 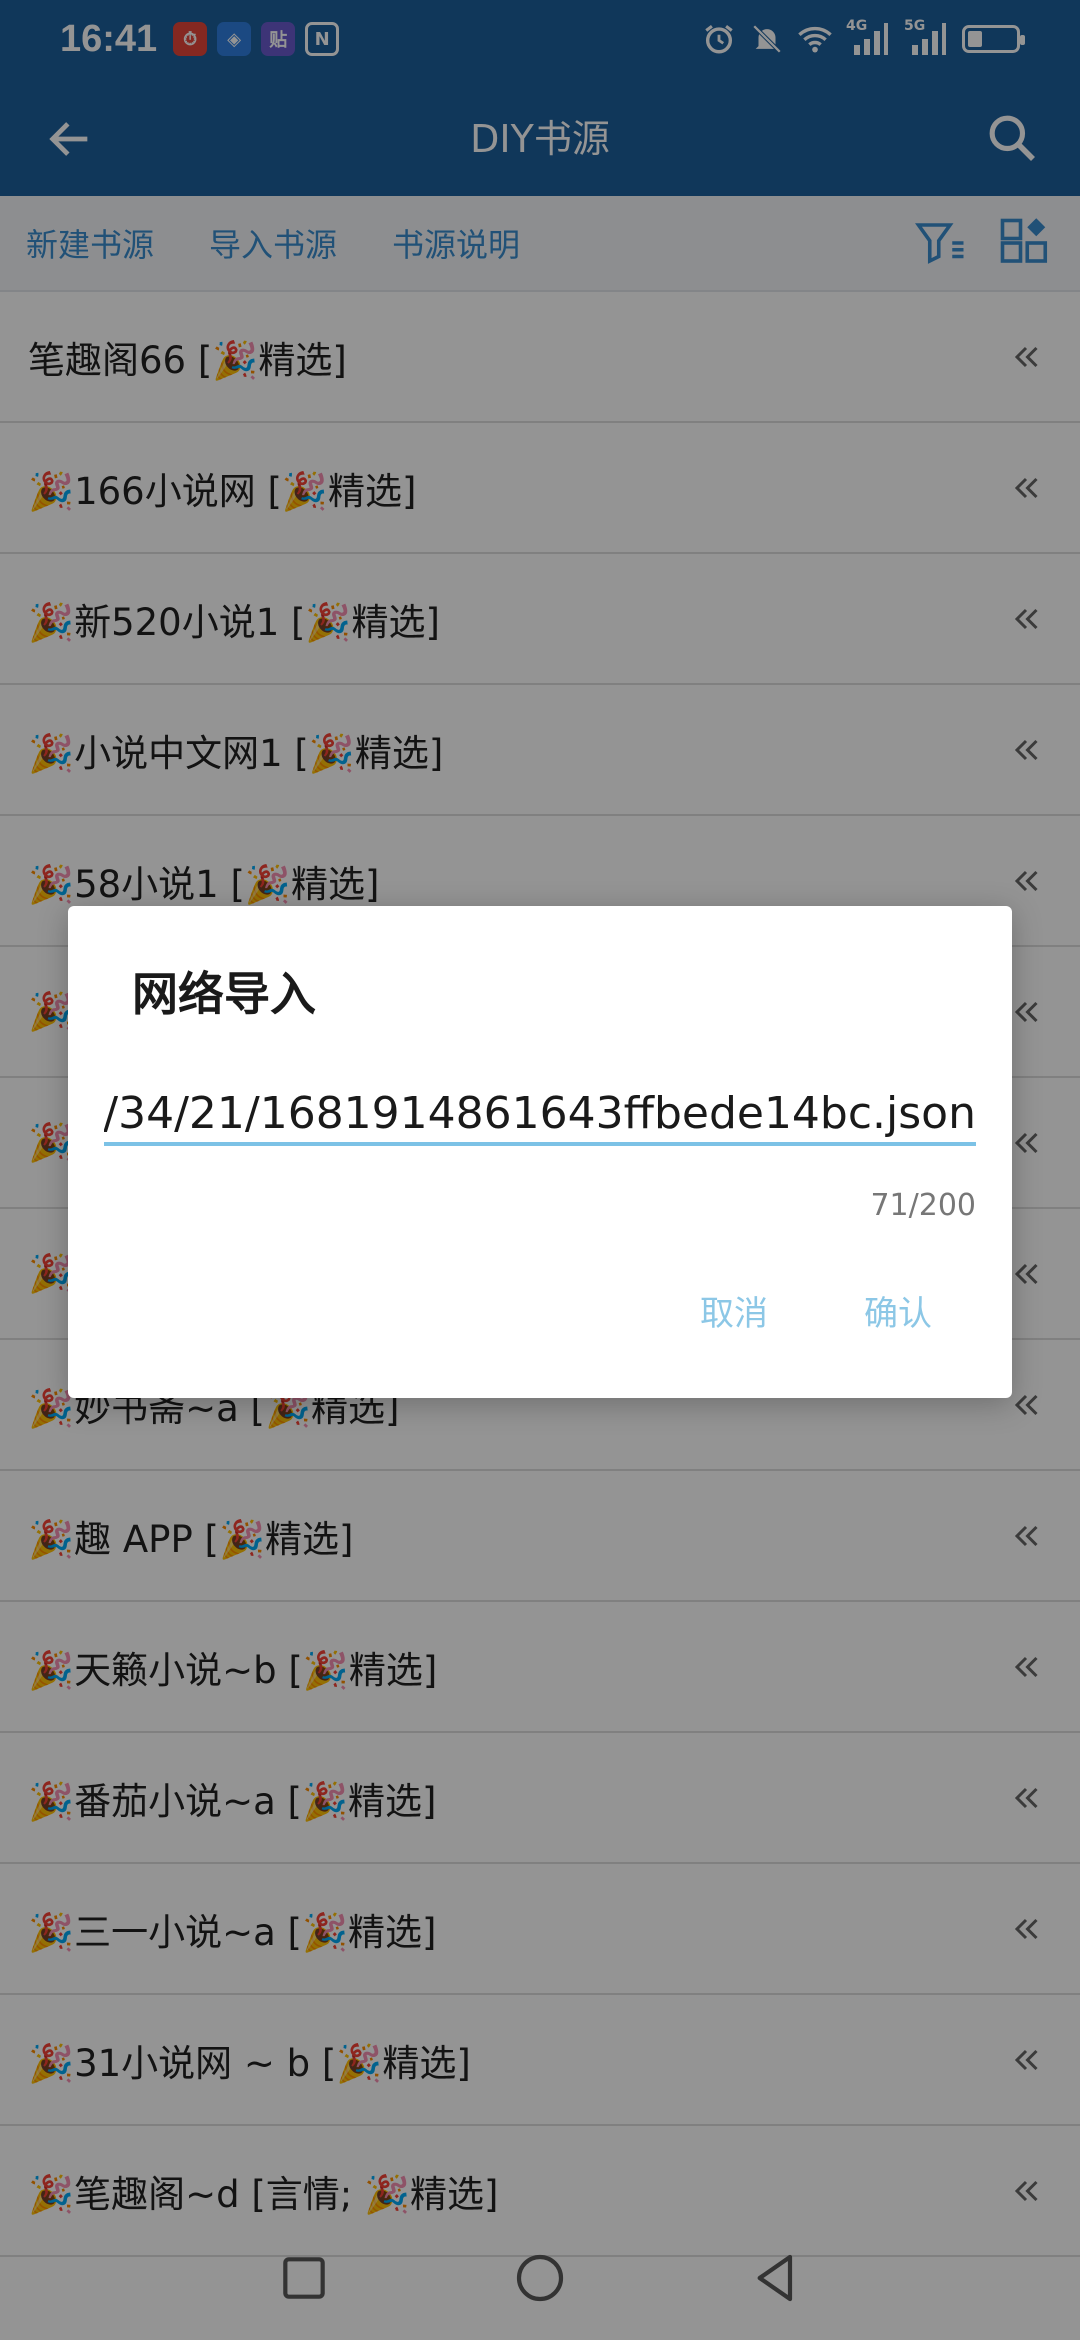 I want to click on url-field, so click(x=540, y=1115).